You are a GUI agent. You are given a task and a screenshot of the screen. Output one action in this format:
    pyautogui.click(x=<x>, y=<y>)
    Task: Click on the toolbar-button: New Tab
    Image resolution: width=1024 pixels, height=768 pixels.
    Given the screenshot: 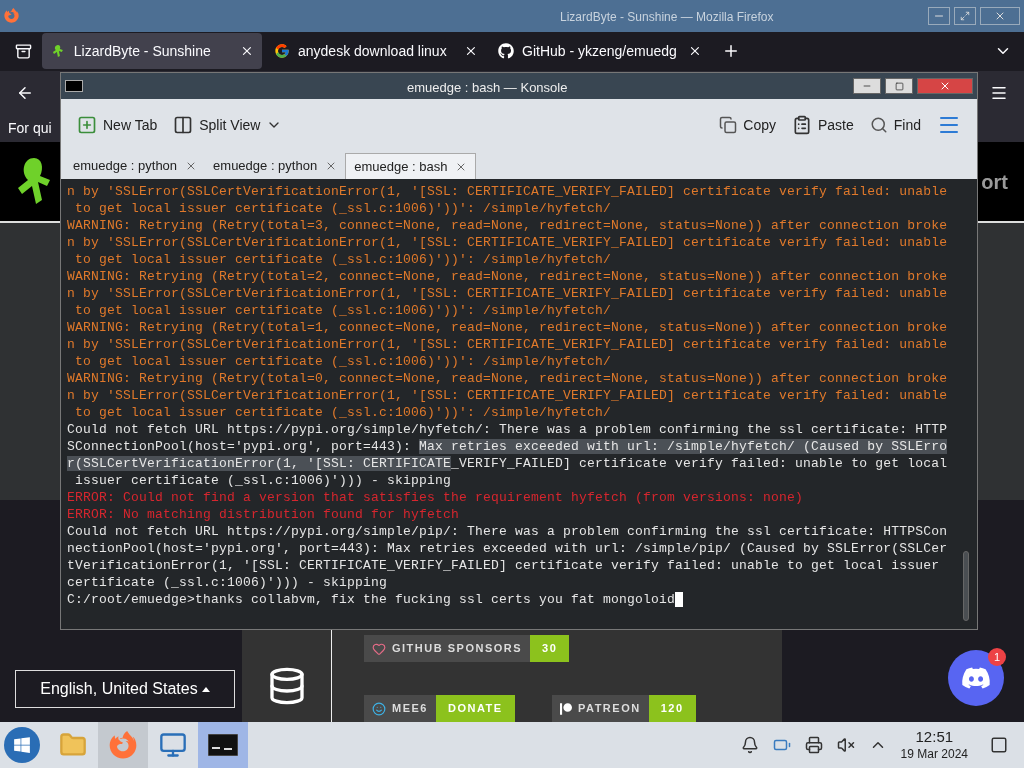 What is the action you would take?
    pyautogui.click(x=117, y=125)
    